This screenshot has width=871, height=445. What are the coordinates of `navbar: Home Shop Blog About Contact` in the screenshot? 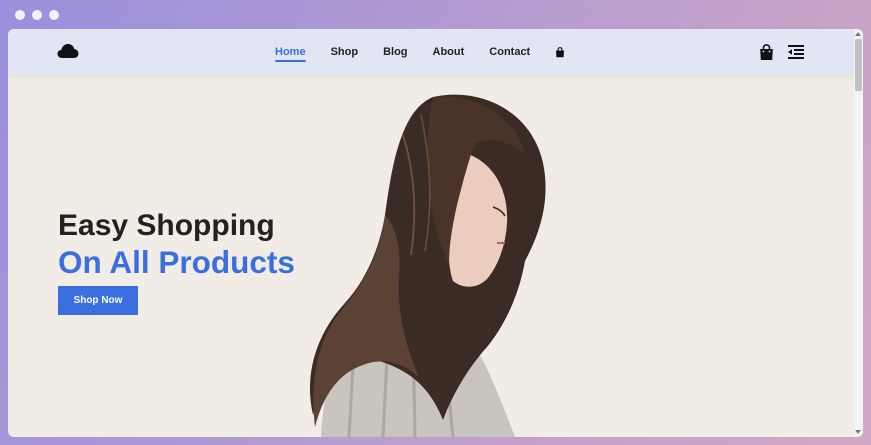 It's located at (431, 52).